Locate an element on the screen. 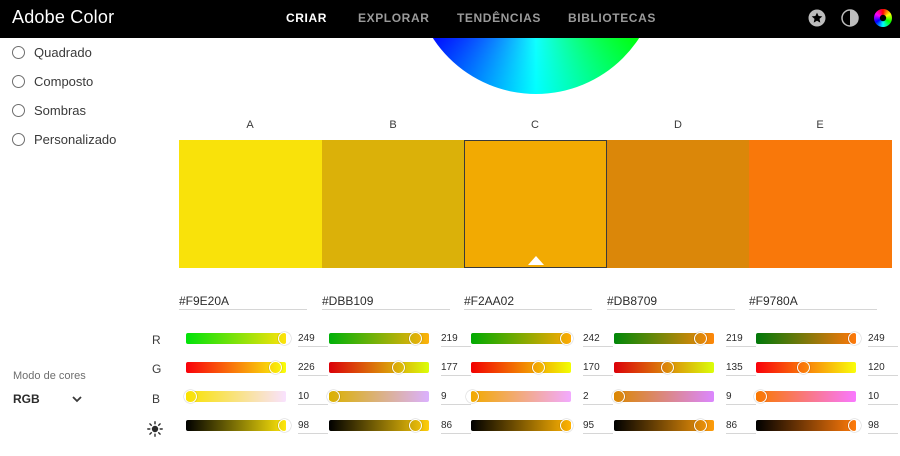 The image size is (900, 456). hex-input-e is located at coordinates (813, 301).